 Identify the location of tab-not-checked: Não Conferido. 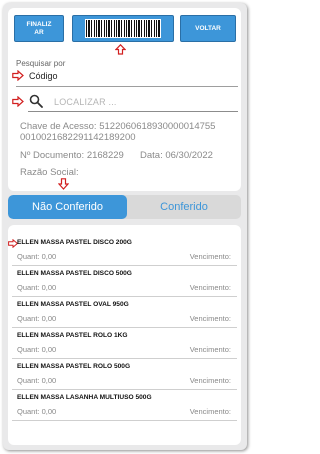
(67, 207).